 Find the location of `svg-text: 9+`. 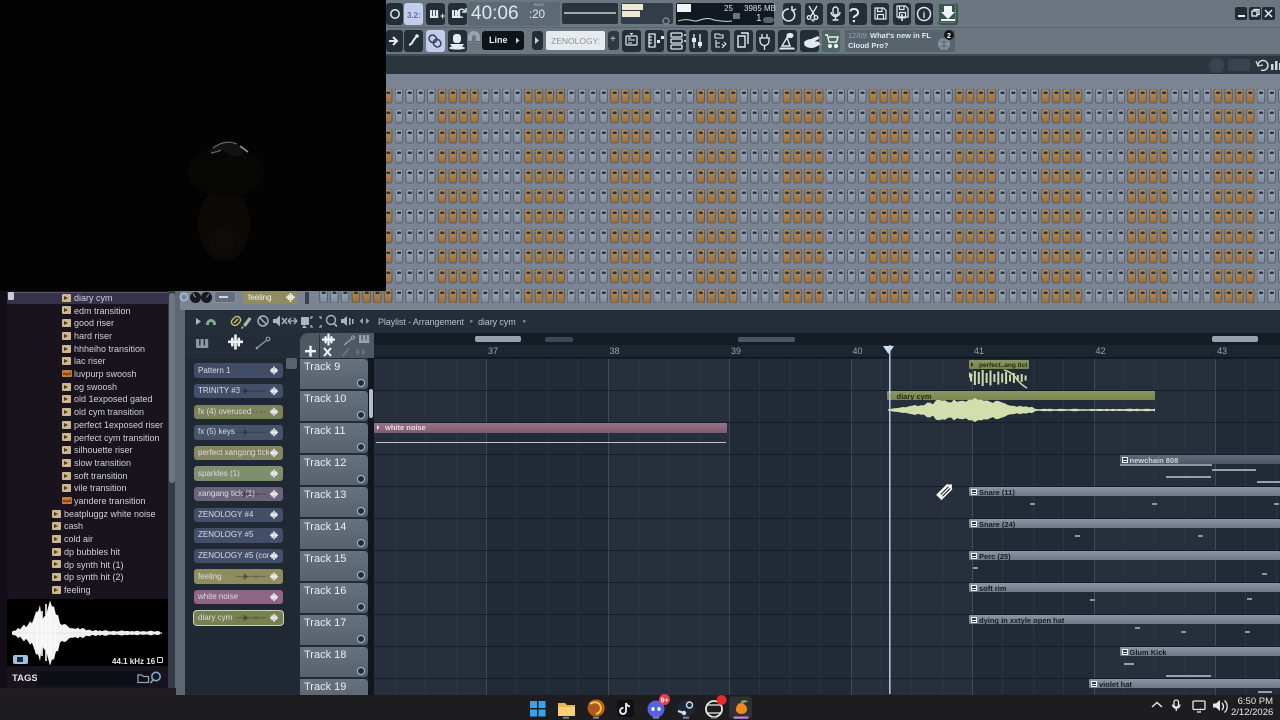

svg-text: 9+ is located at coordinates (665, 701).